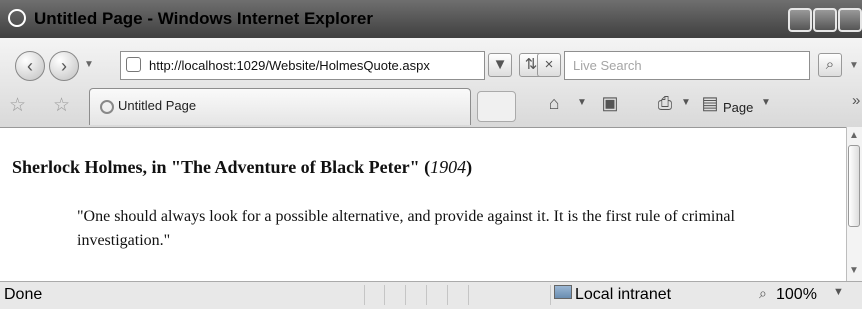 The image size is (862, 309). I want to click on minimize-button, so click(800, 20).